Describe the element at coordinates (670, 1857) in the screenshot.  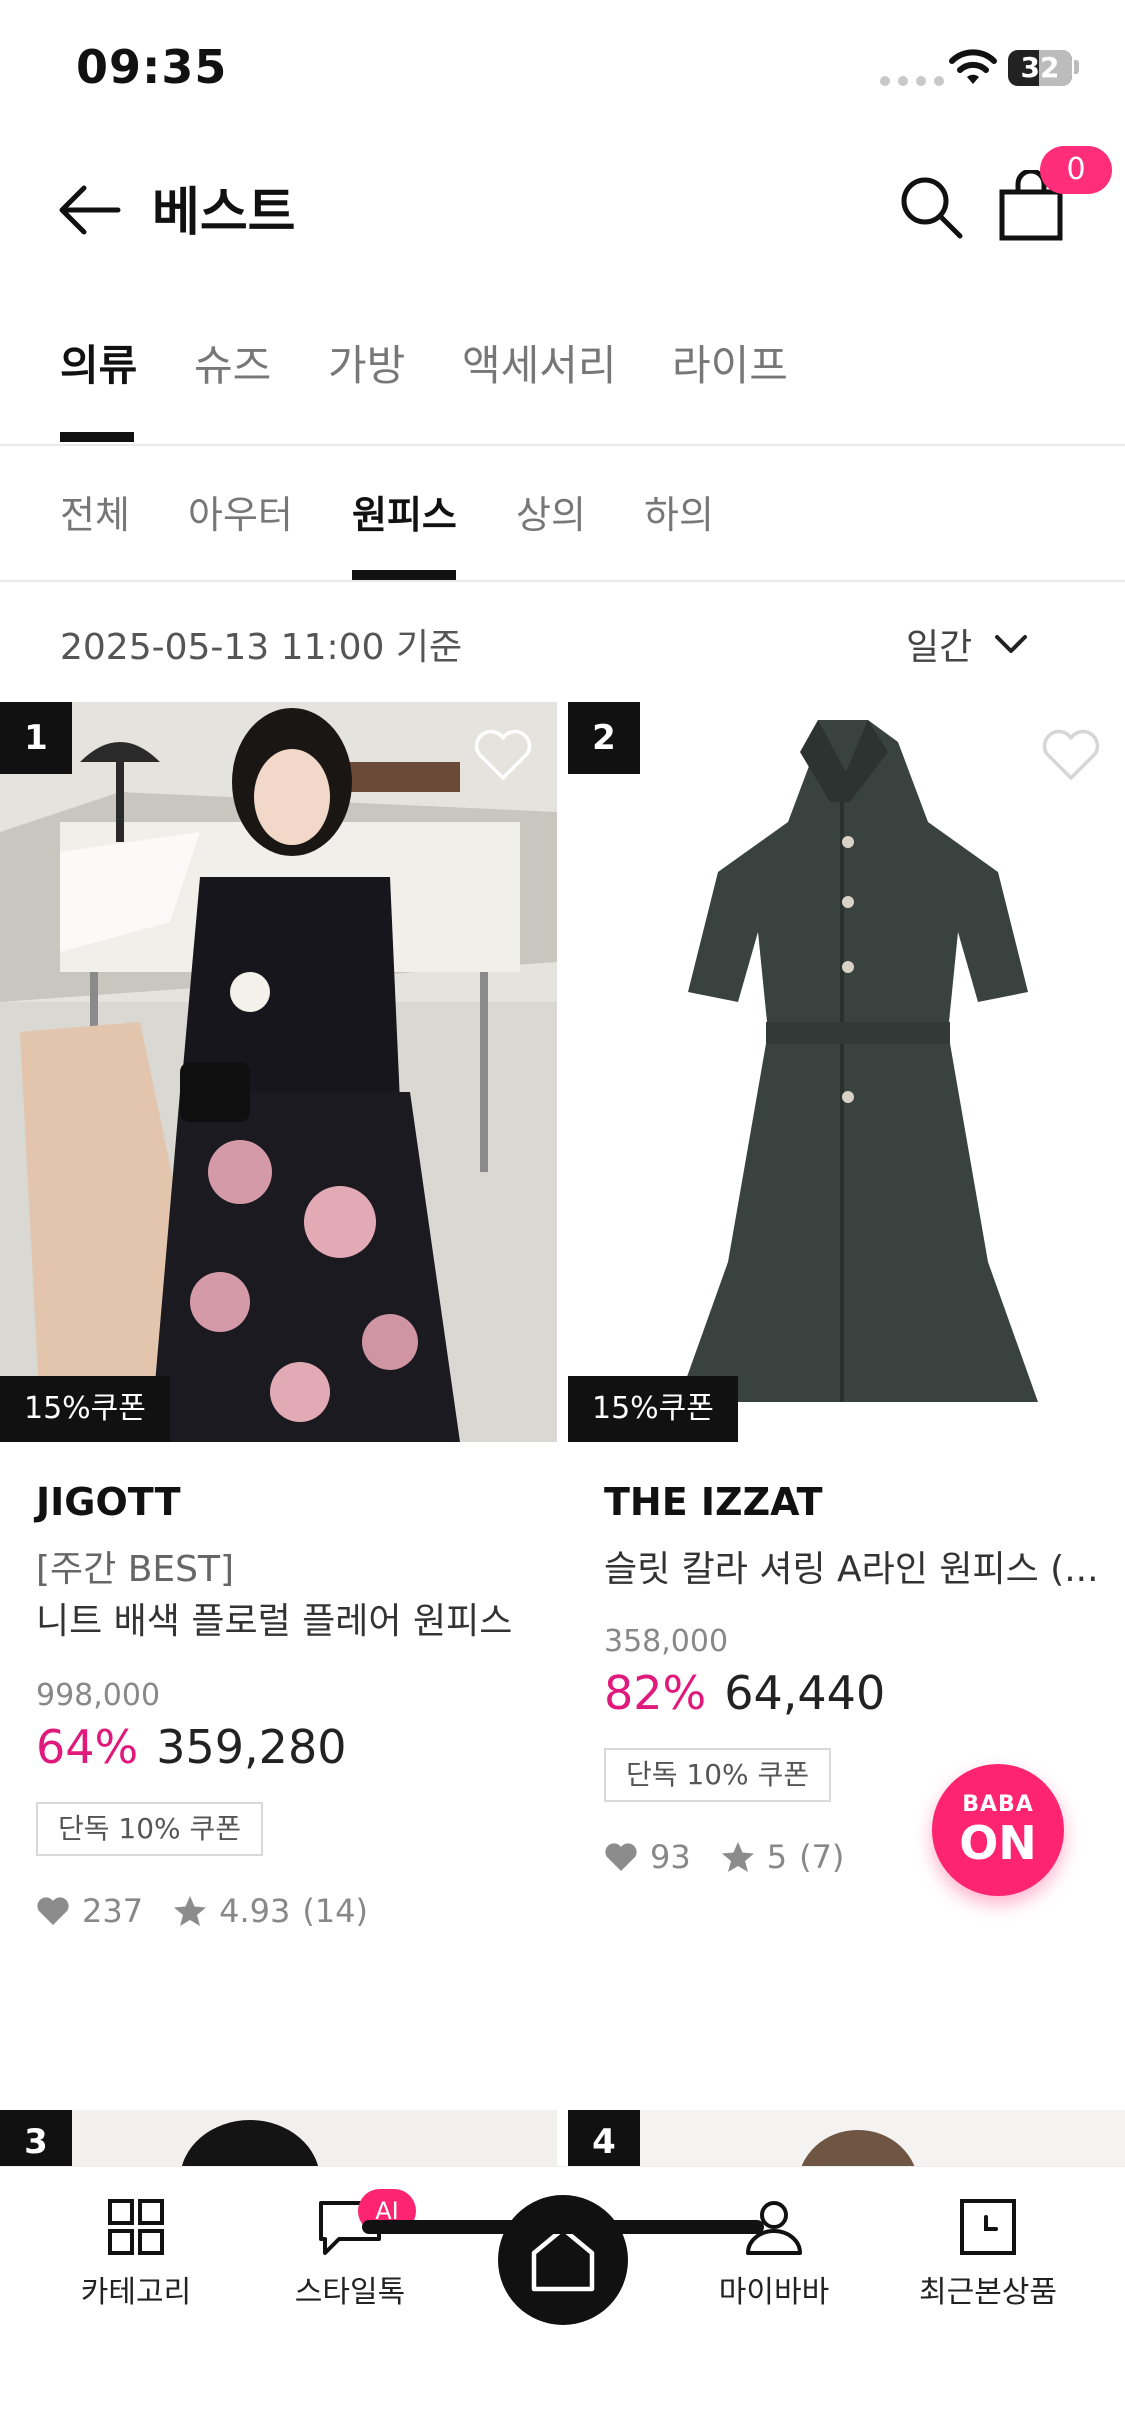
I see `like-count: 93` at that location.